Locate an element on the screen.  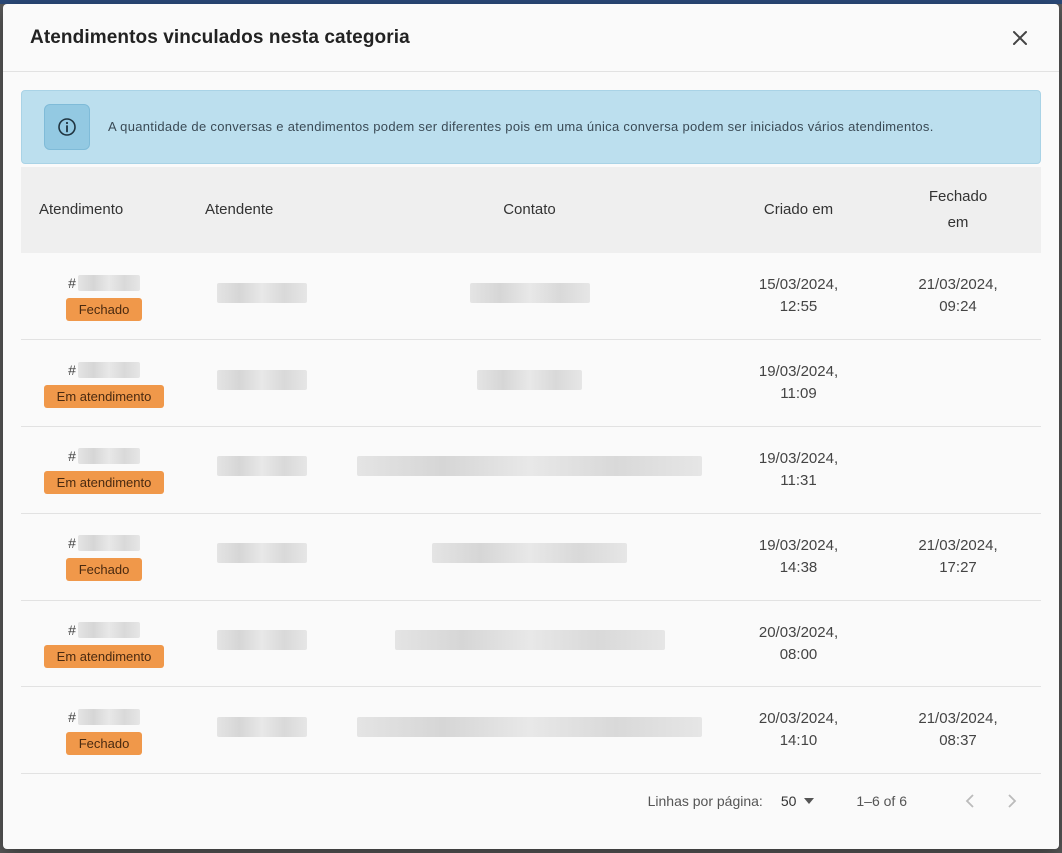
closed-time: 09:24 is located at coordinates (958, 307).